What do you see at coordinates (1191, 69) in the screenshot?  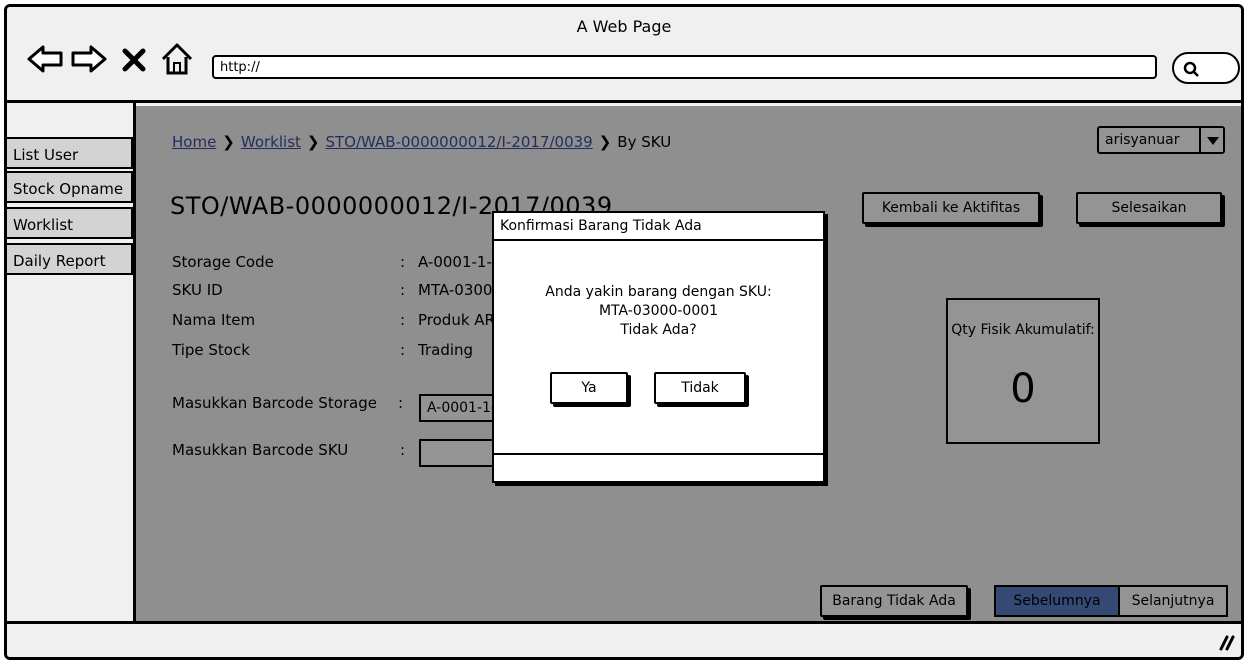 I see `search-icon` at bounding box center [1191, 69].